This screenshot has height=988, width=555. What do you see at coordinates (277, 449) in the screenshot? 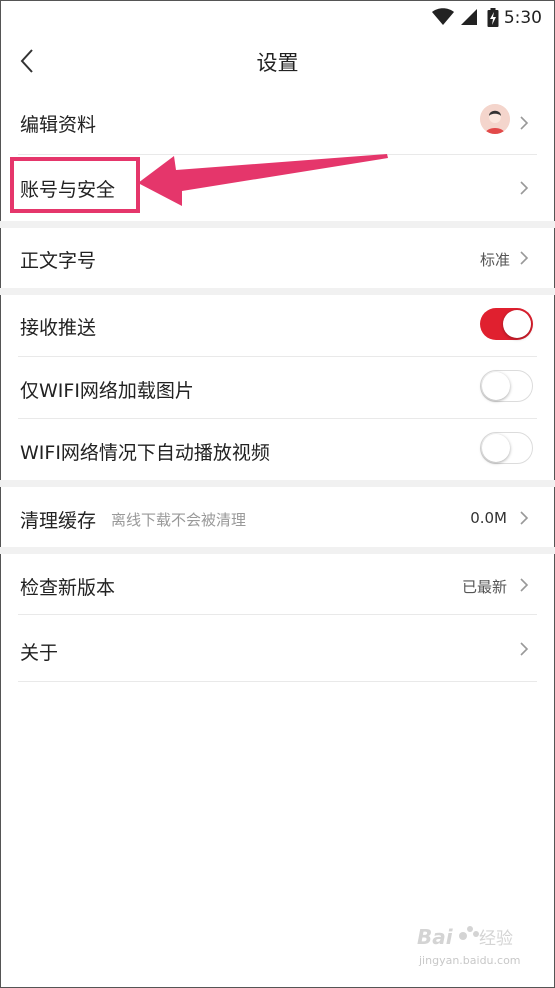
I see `wifi-video-row: WIFI网络情况下自动播放视频` at bounding box center [277, 449].